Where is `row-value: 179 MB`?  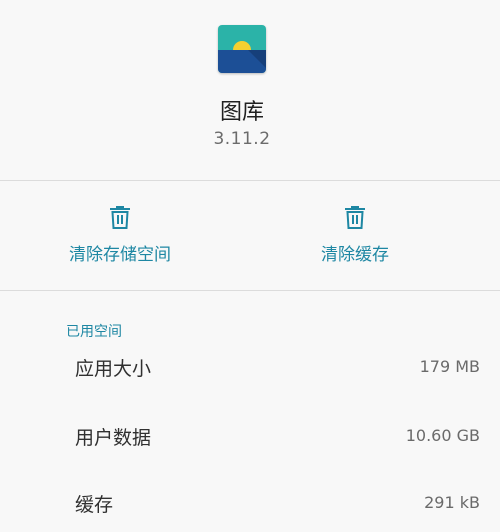 row-value: 179 MB is located at coordinates (449, 366).